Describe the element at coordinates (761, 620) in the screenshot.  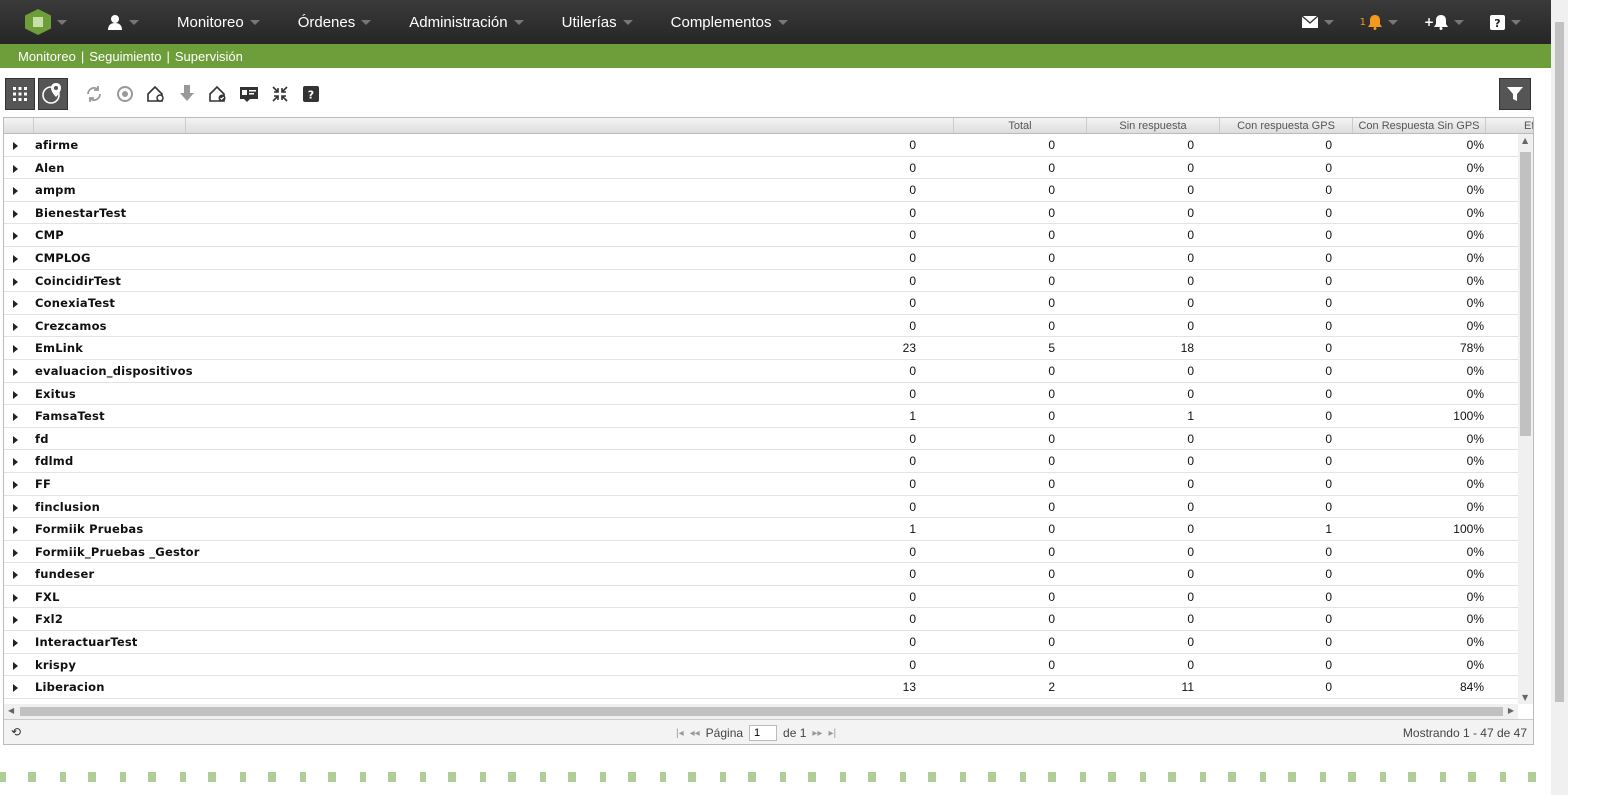
I see `table-row: Fxl2 0 0 0 0 0%` at that location.